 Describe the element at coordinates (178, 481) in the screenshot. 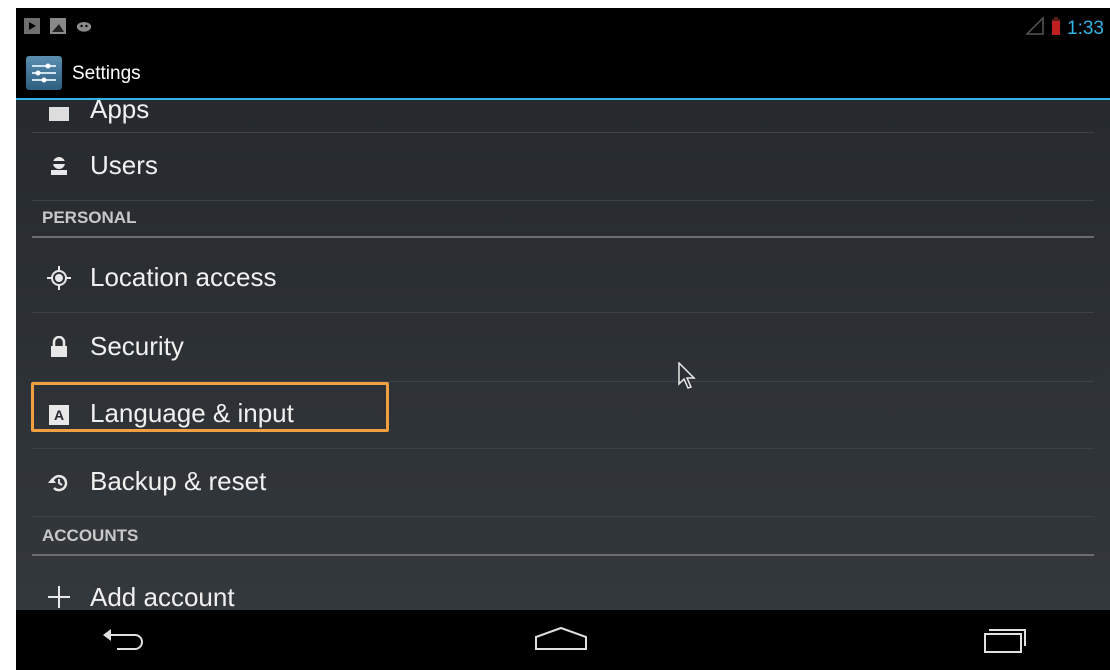

I see `settings-item-label: Backup & reset` at that location.